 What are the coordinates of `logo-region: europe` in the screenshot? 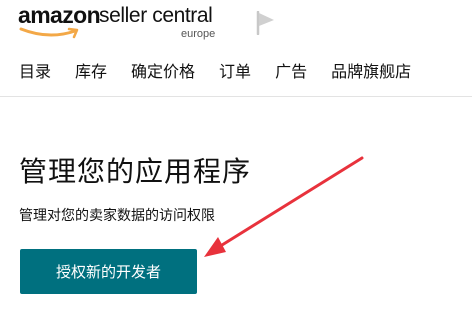 It's located at (198, 34).